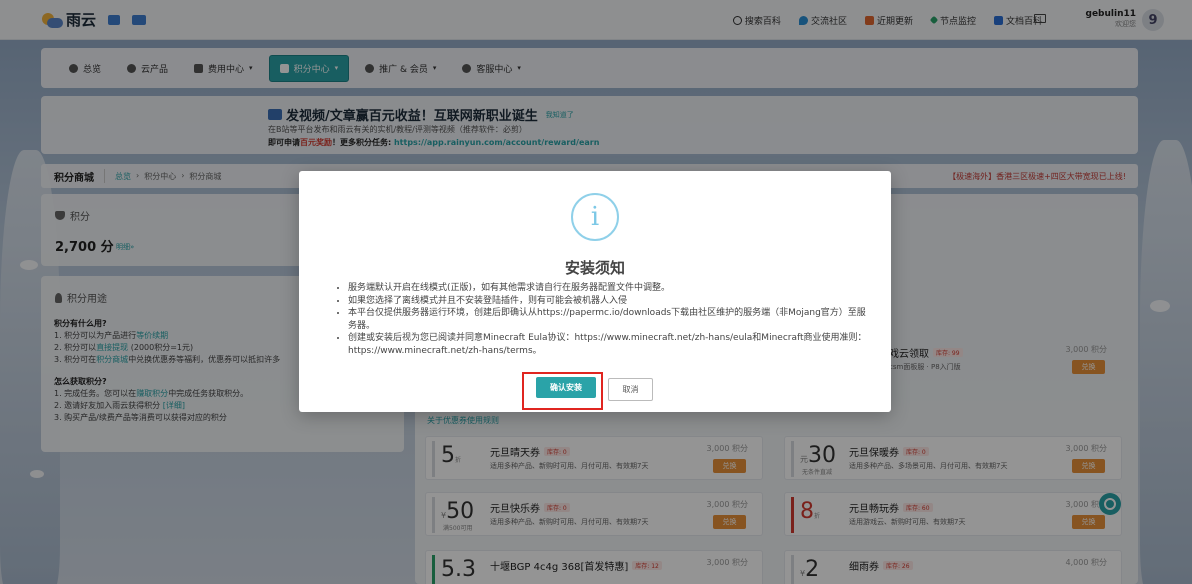 Image resolution: width=1192 pixels, height=584 pixels. What do you see at coordinates (610, 288) in the screenshot?
I see `notice-item: 服务端默认开启在线模式(正版)，如有其他需求请自行在服务器配置文件中调整。` at bounding box center [610, 288].